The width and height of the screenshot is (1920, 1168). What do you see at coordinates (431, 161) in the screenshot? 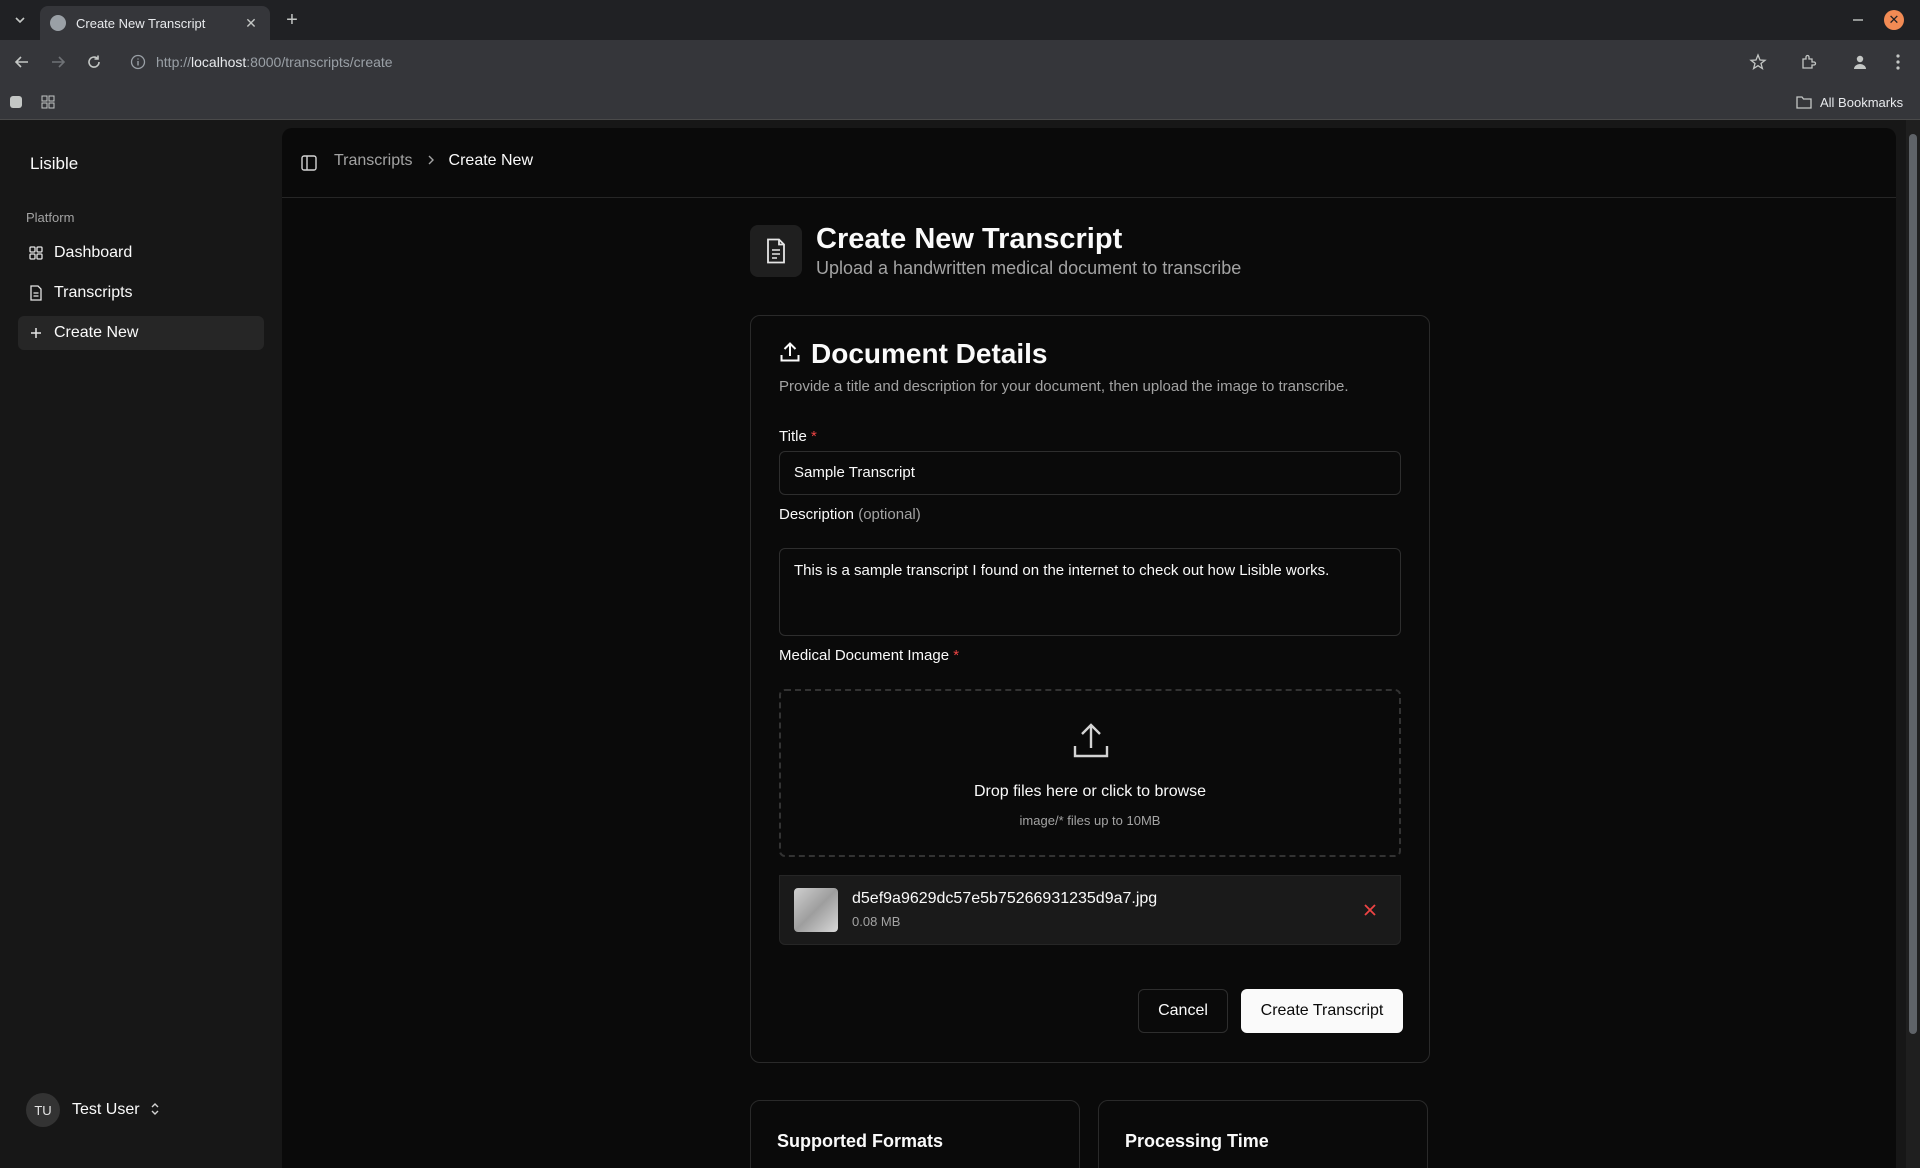
I see `chevron-right-icon` at bounding box center [431, 161].